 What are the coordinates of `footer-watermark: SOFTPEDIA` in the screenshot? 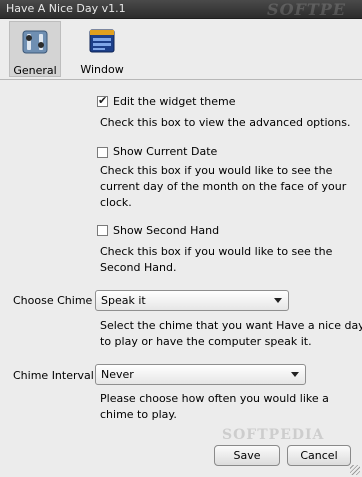 It's located at (273, 435).